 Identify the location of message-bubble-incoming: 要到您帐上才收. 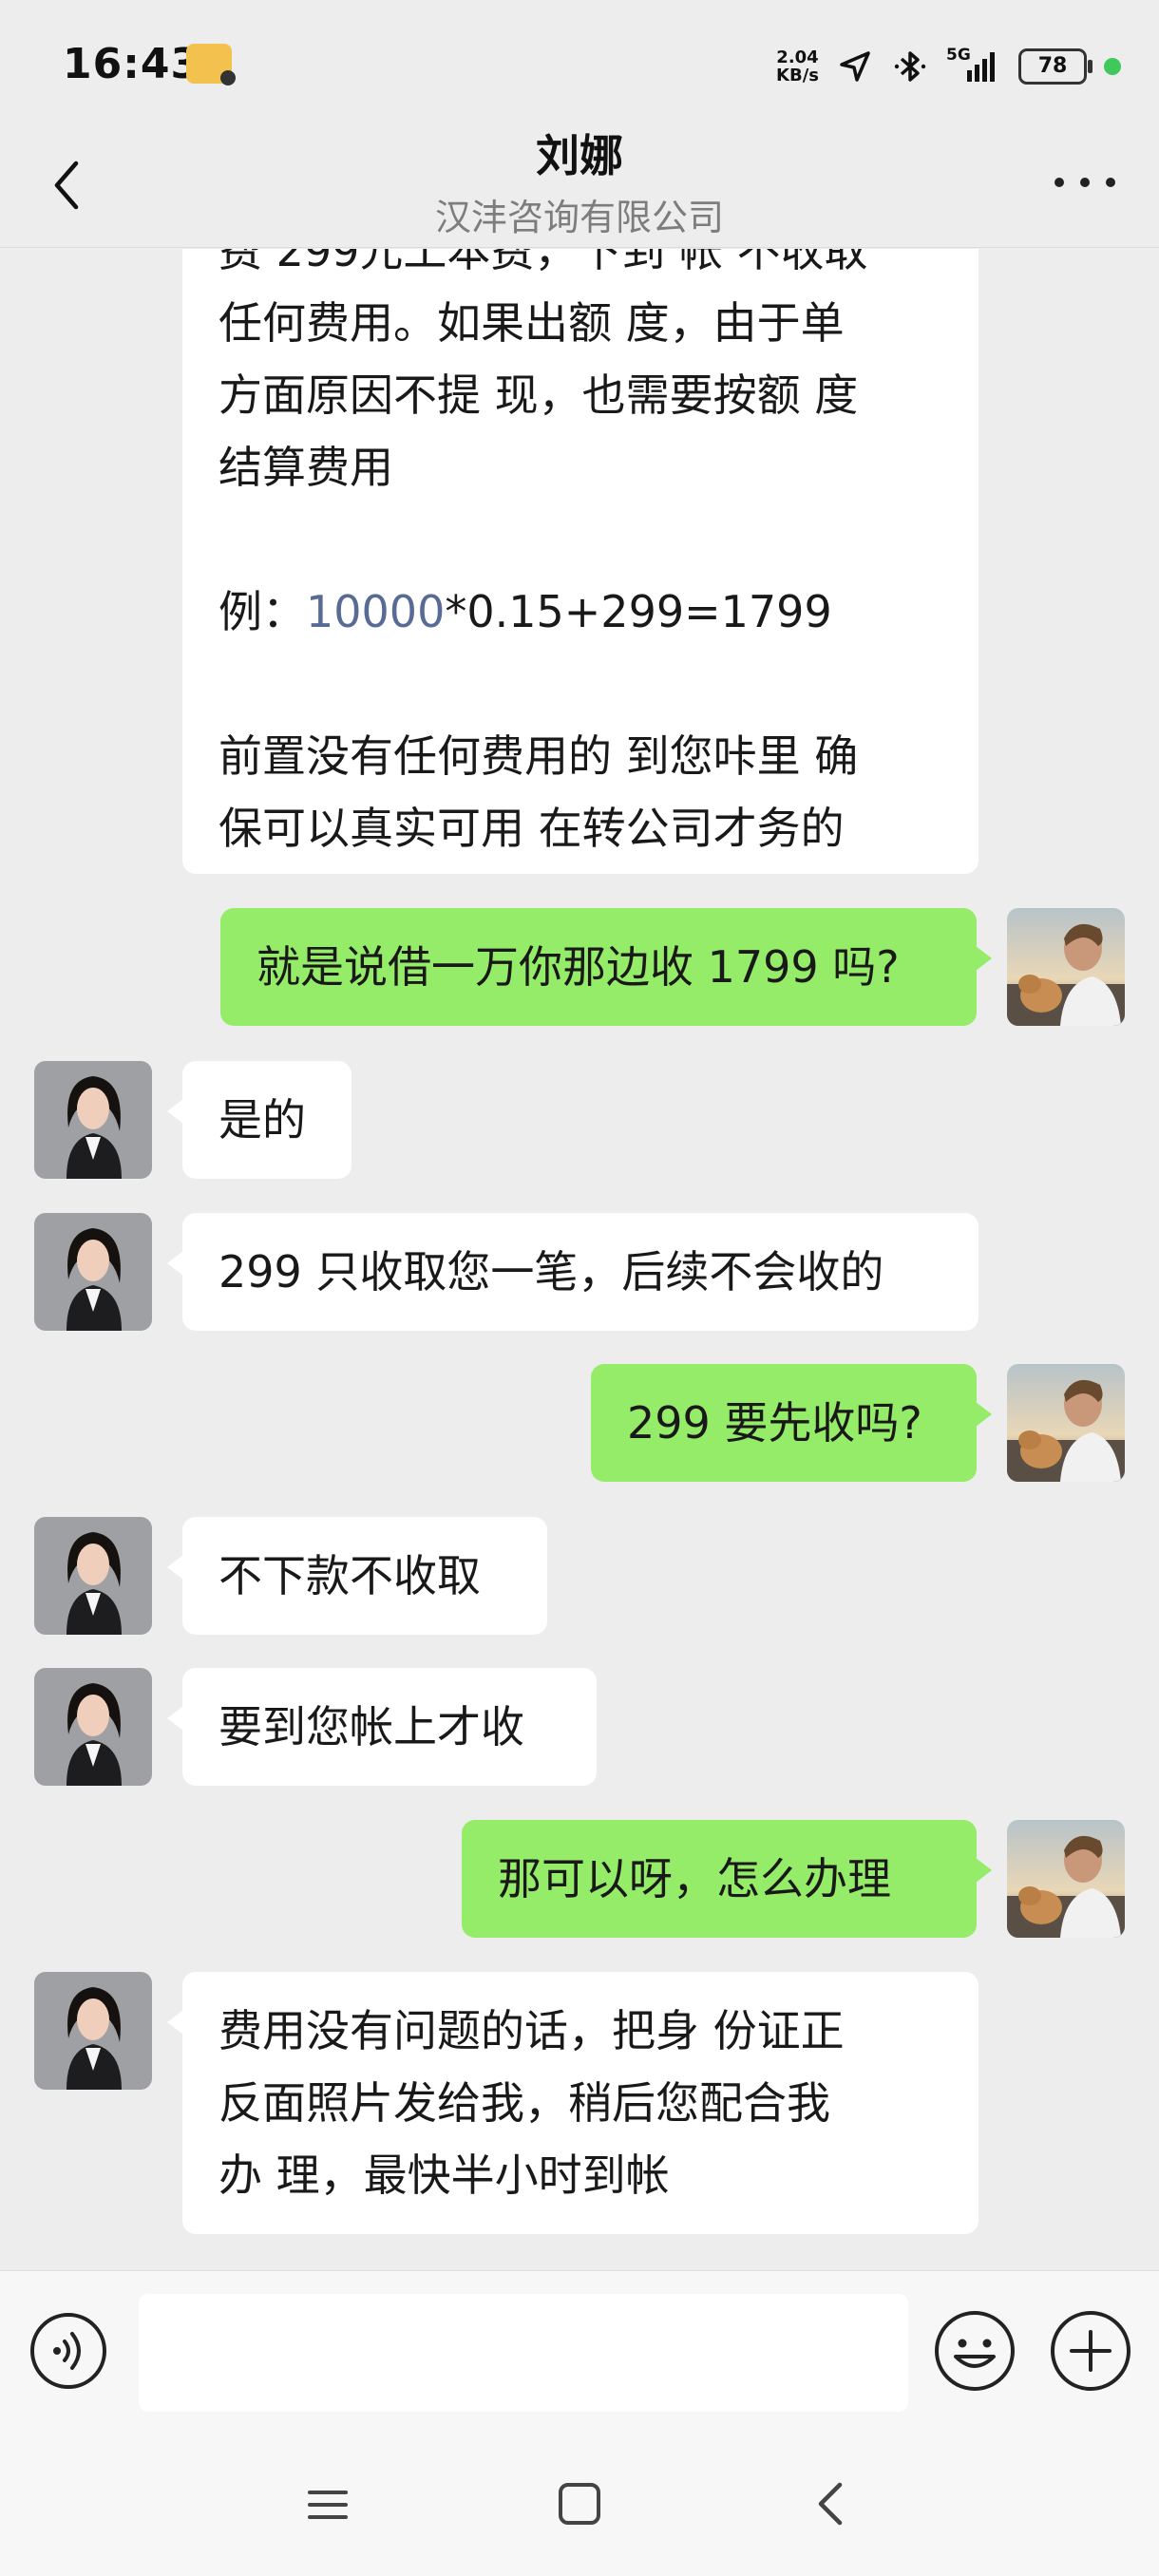
(382, 1727).